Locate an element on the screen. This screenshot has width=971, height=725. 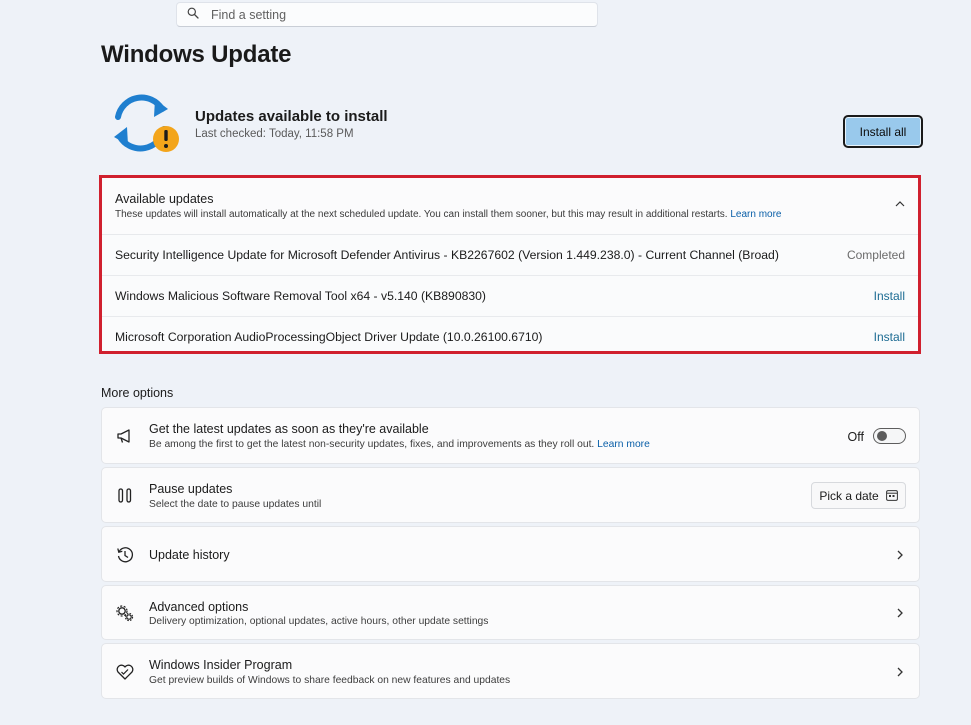
search-input is located at coordinates (391, 14).